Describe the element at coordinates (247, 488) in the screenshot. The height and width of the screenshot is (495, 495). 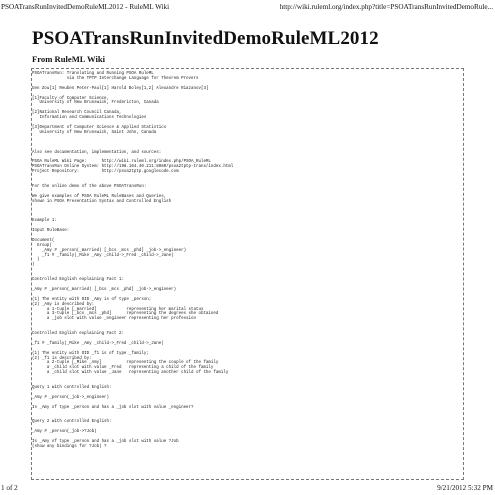
I see `print-footer: 1 of 2 9/21/2012 5:32 PM` at that location.